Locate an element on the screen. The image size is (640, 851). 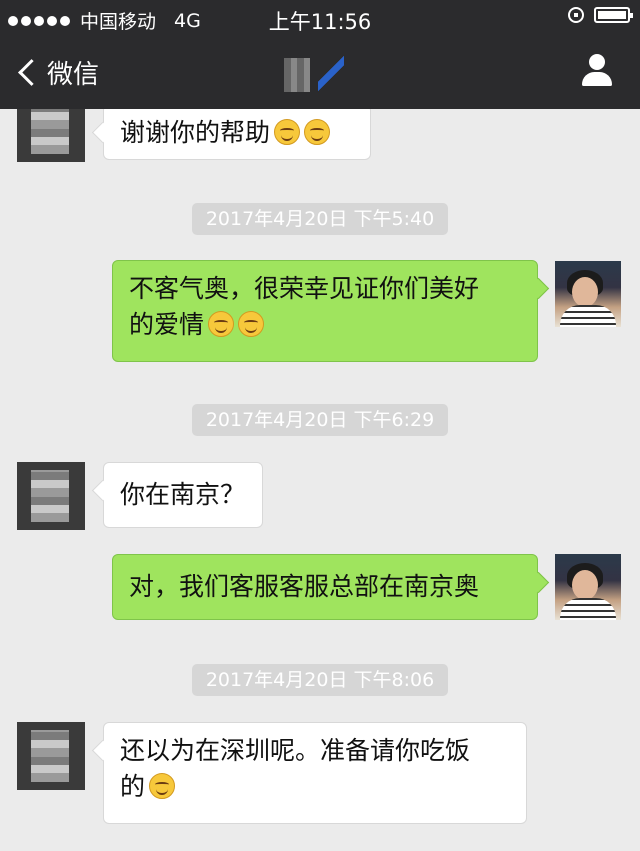
message-text-line: 的 is located at coordinates (133, 786).